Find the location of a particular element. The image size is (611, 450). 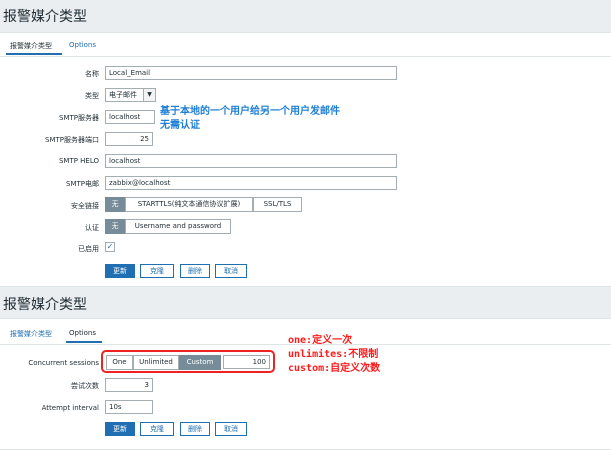

annotation-line-3: custom:自定义次数 is located at coordinates (334, 368).